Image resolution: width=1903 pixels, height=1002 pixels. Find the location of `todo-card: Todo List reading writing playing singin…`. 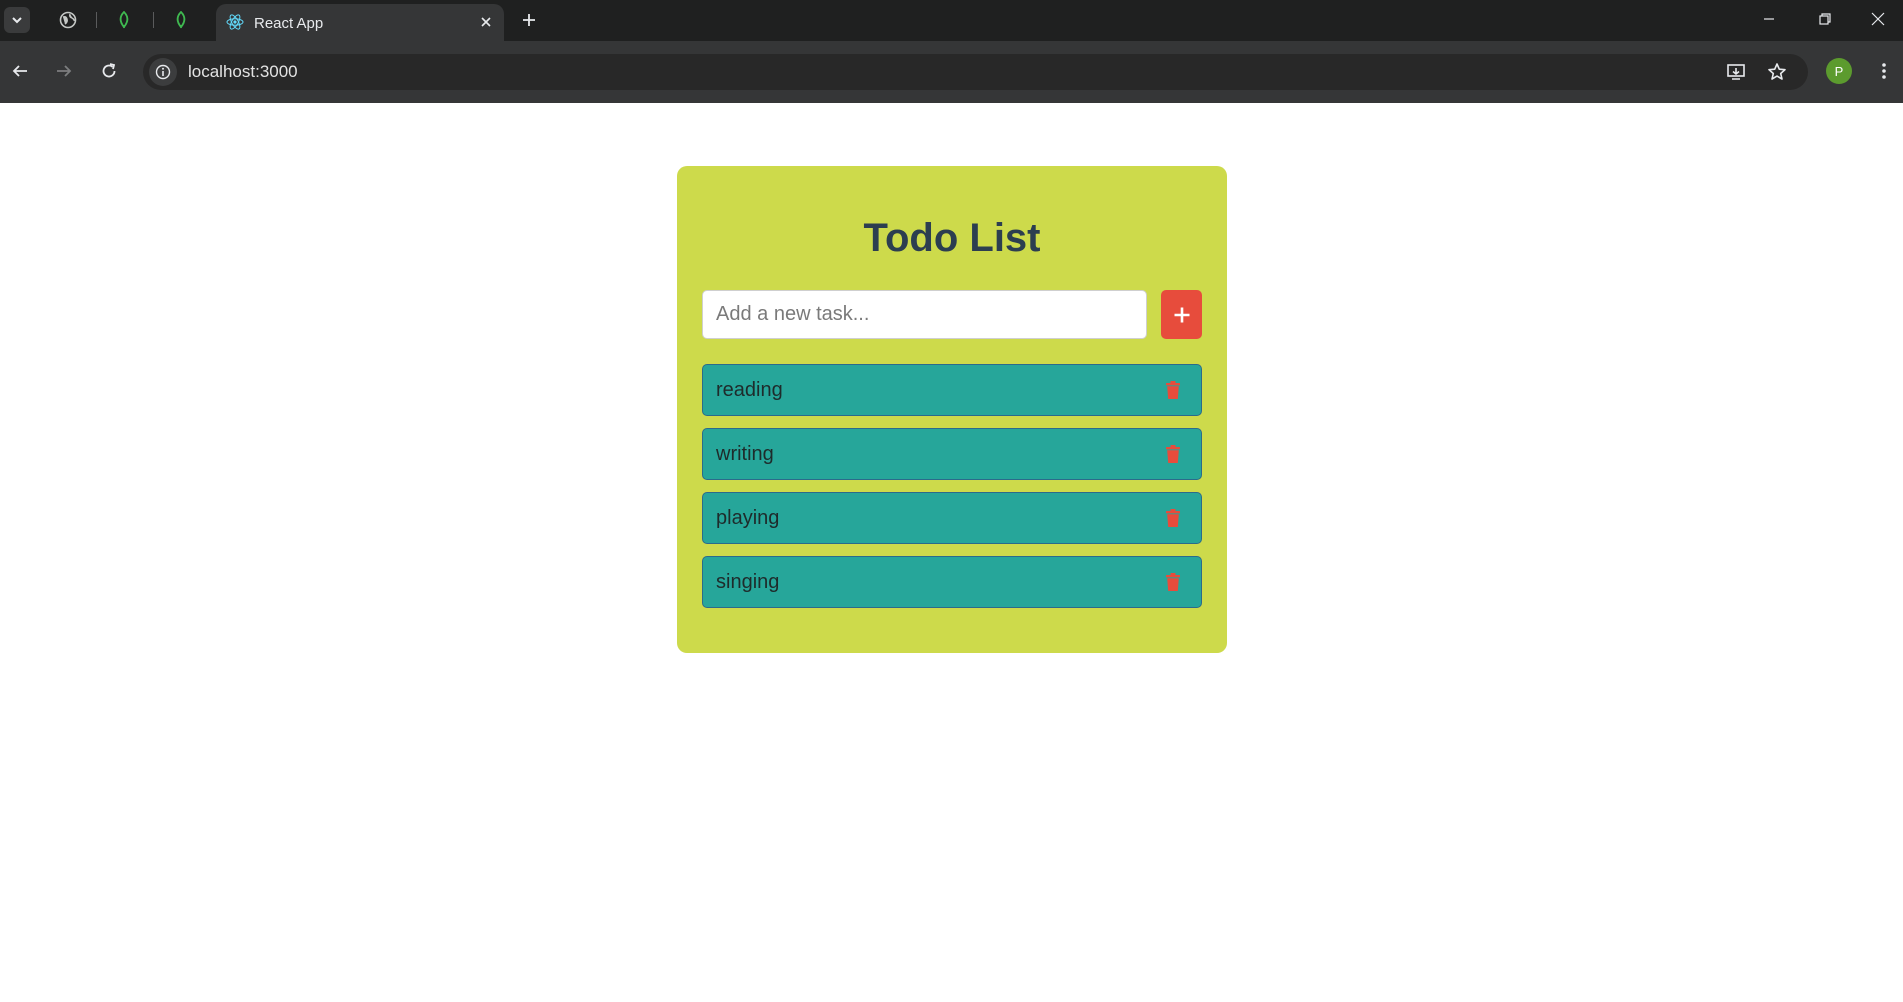

todo-card: Todo List reading writing playing singin… is located at coordinates (952, 409).